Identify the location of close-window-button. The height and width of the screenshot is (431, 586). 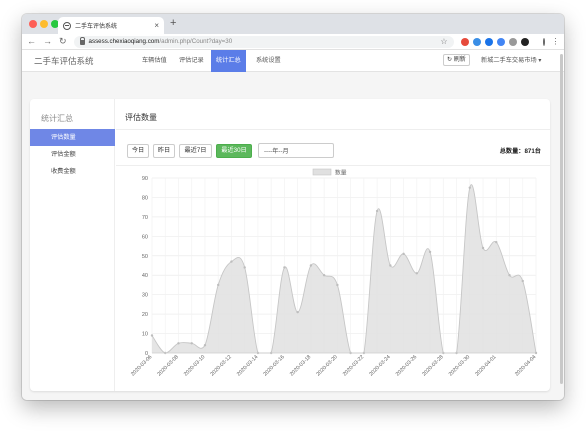
(33, 24).